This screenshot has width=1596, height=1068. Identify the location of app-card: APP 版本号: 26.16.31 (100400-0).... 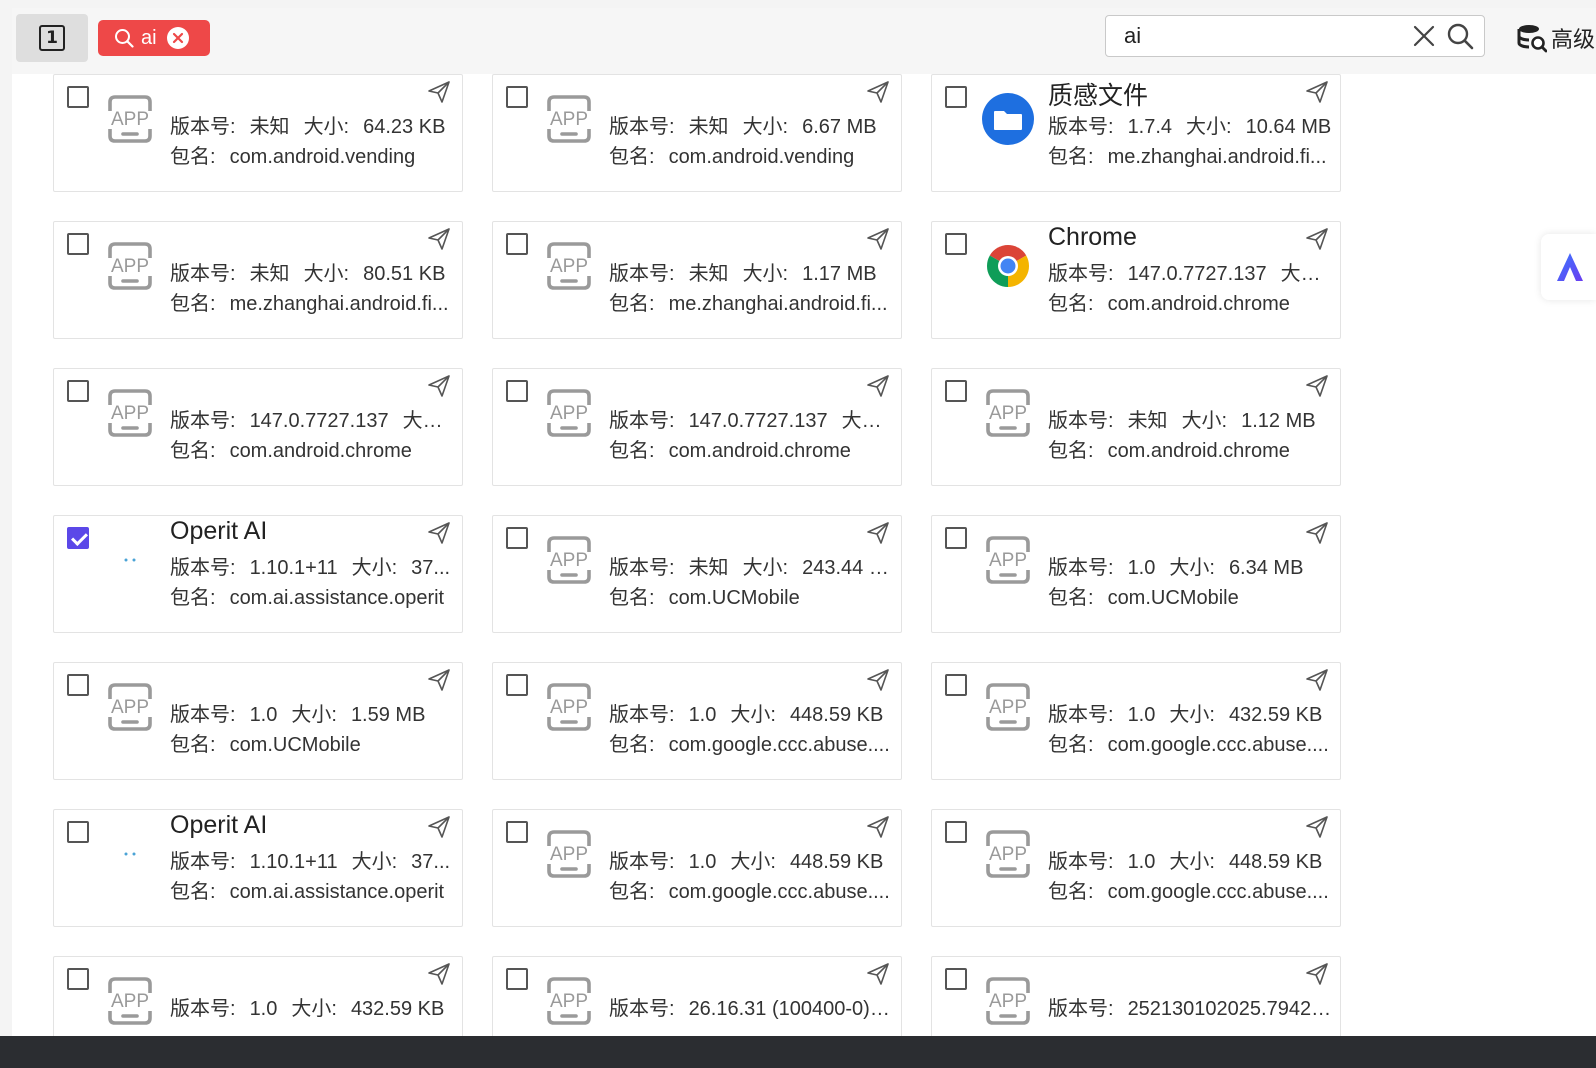
(697, 996).